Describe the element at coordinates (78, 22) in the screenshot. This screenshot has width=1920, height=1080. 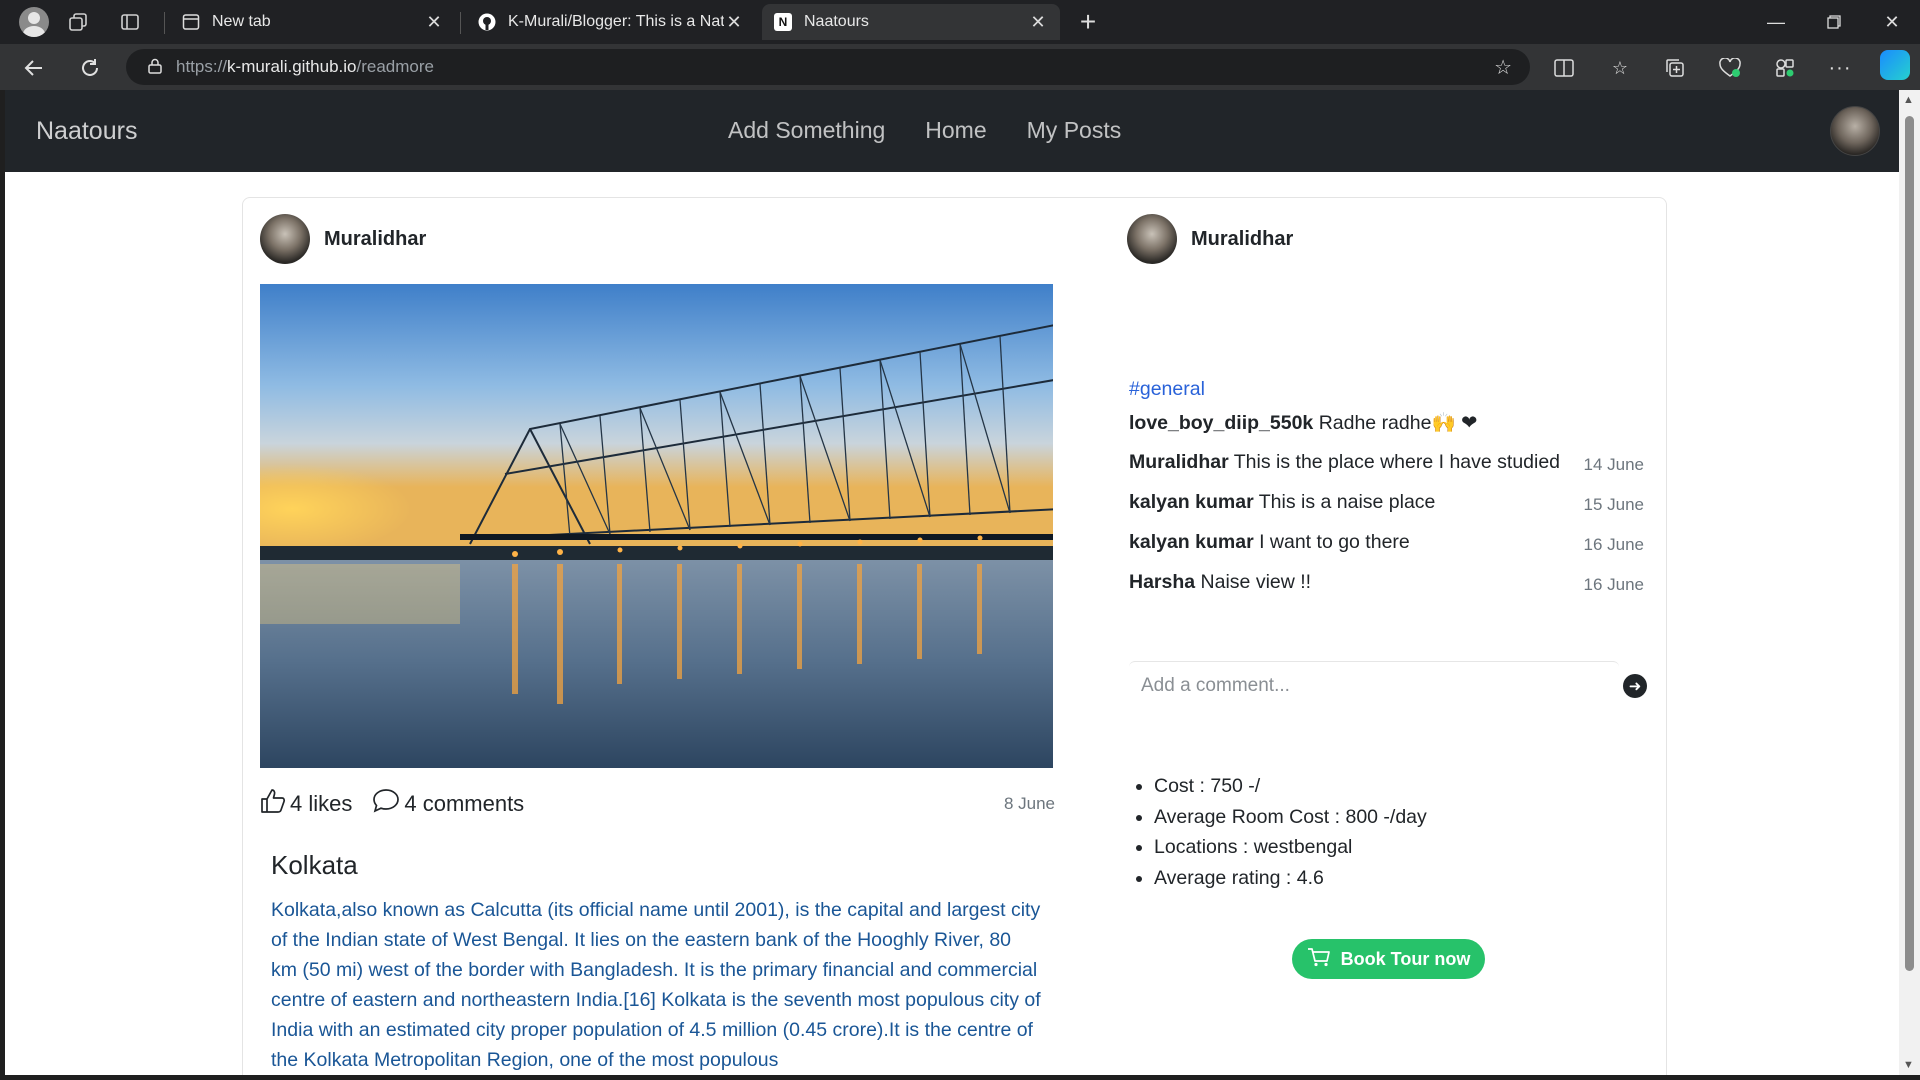
I see `workspaces-icon` at that location.